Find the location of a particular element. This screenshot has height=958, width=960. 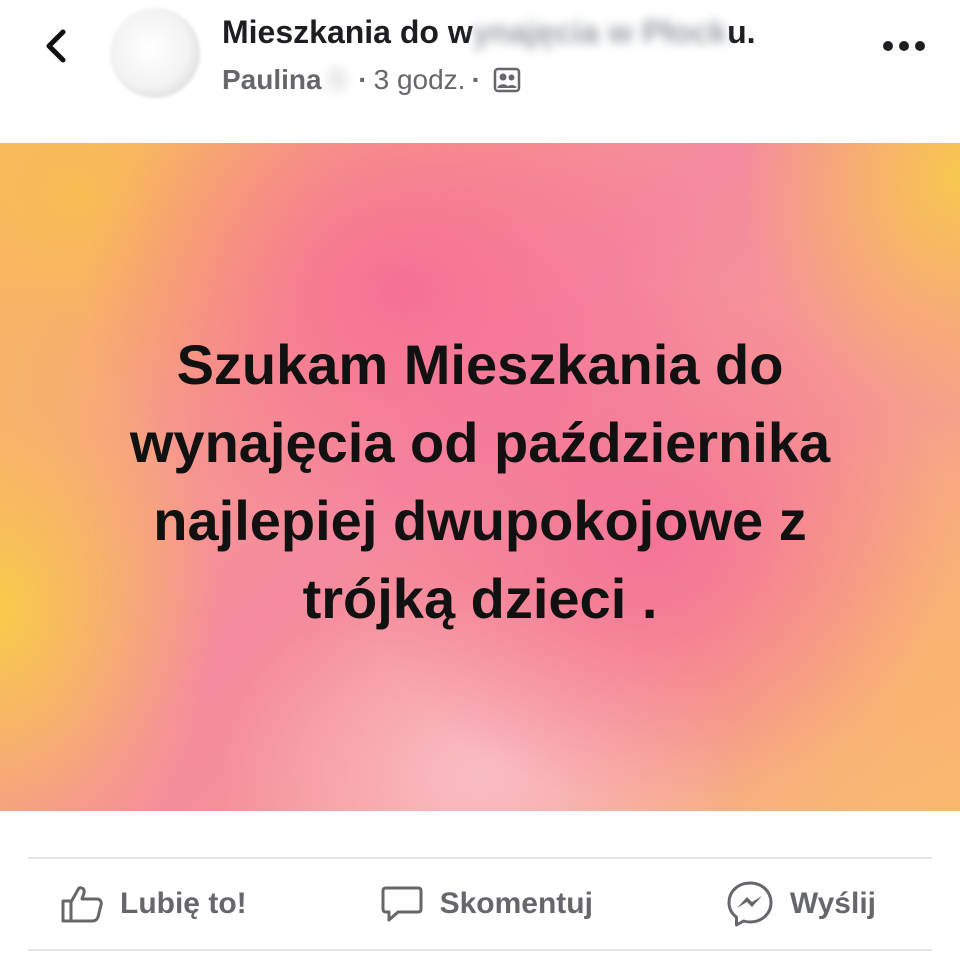

post-actions-bar: Lubię to! Skomentuj Wyślij is located at coordinates (480, 904).